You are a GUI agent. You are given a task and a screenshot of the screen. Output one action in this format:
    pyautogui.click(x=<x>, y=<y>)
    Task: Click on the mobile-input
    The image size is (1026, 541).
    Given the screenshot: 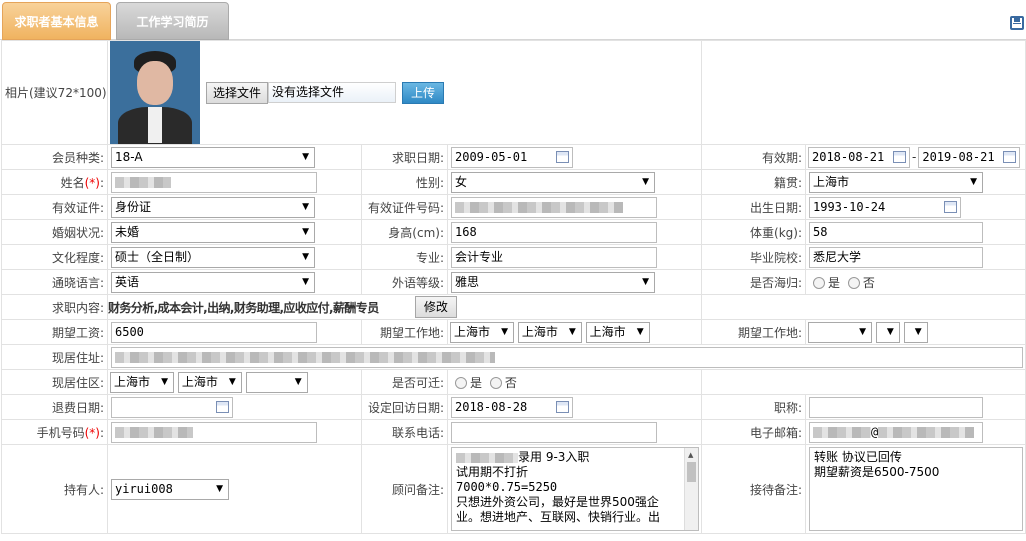 What is the action you would take?
    pyautogui.click(x=214, y=432)
    